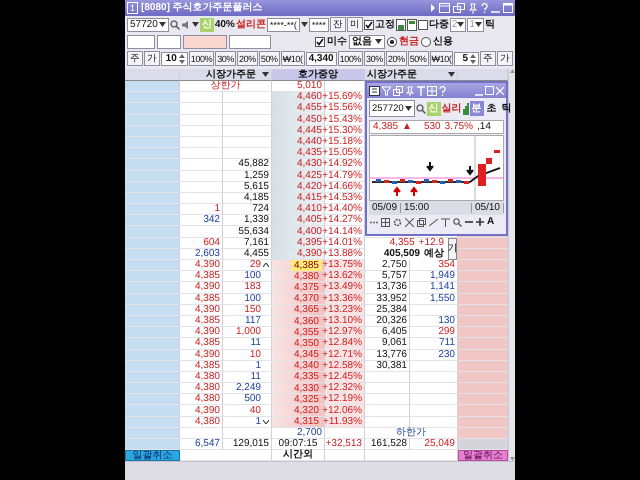  I want to click on bid-price: 4,350, so click(306, 343).